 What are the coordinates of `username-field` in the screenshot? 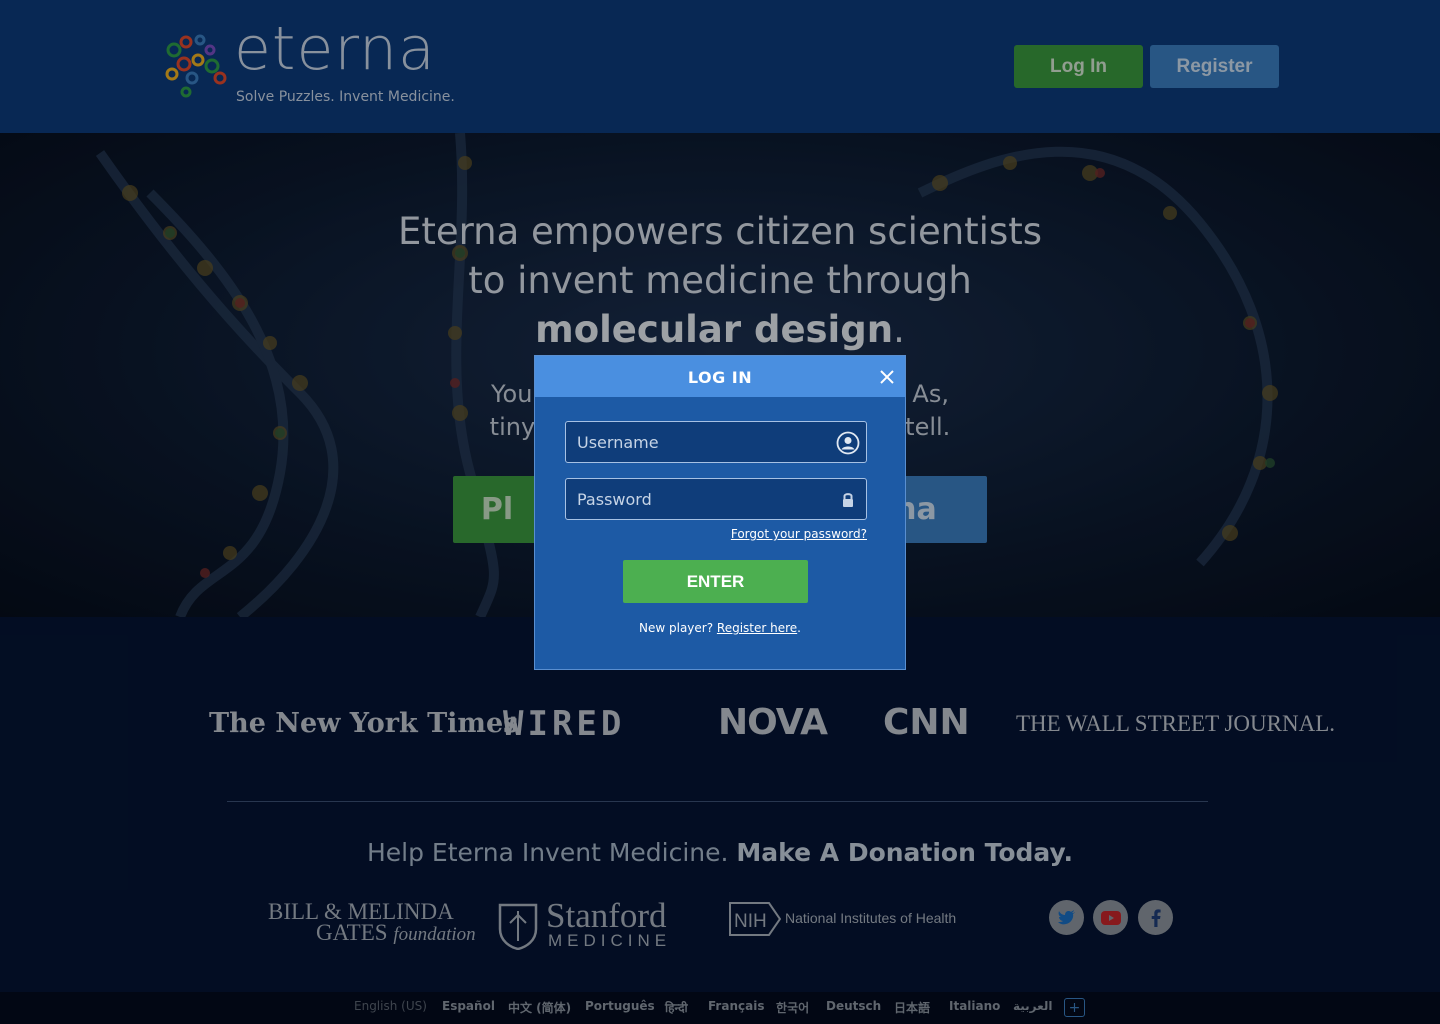 It's located at (716, 442).